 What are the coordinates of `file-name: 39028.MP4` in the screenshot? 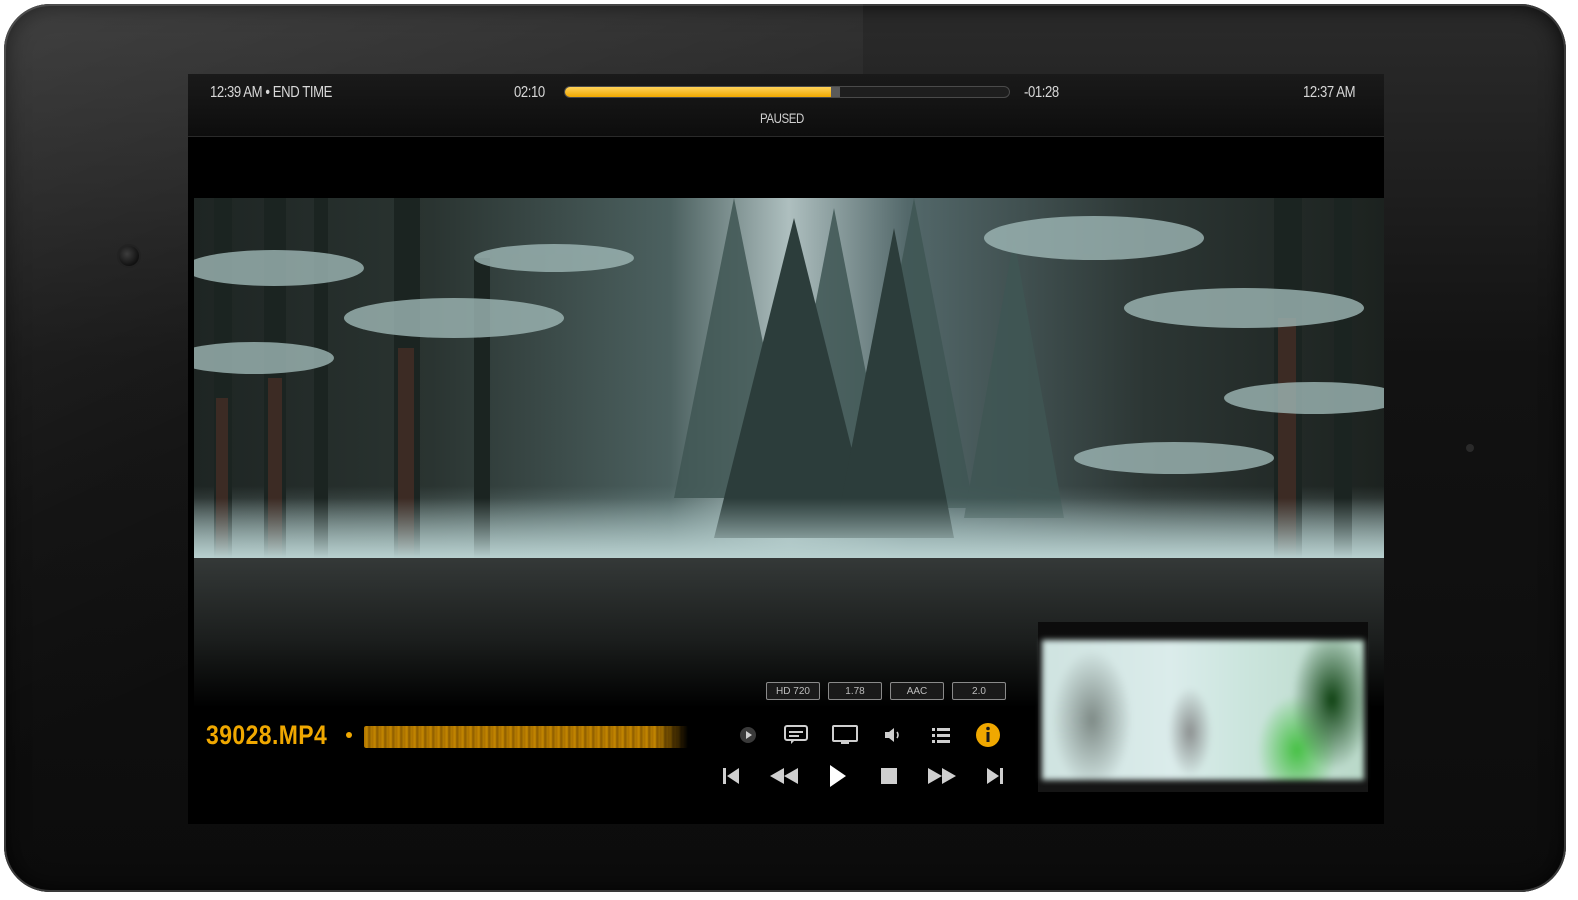 It's located at (267, 735).